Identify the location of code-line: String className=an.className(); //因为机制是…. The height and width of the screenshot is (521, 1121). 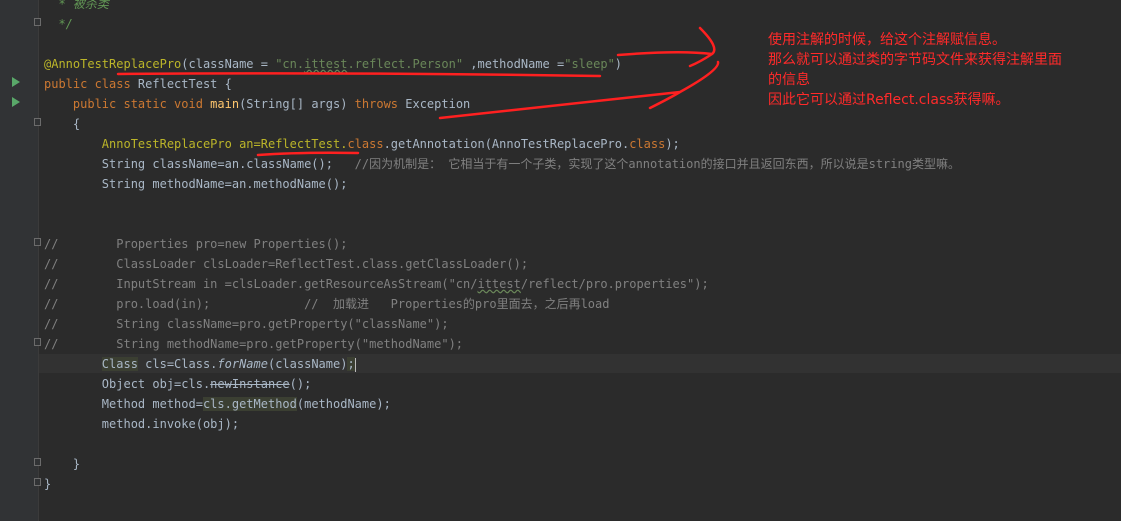
(502, 164).